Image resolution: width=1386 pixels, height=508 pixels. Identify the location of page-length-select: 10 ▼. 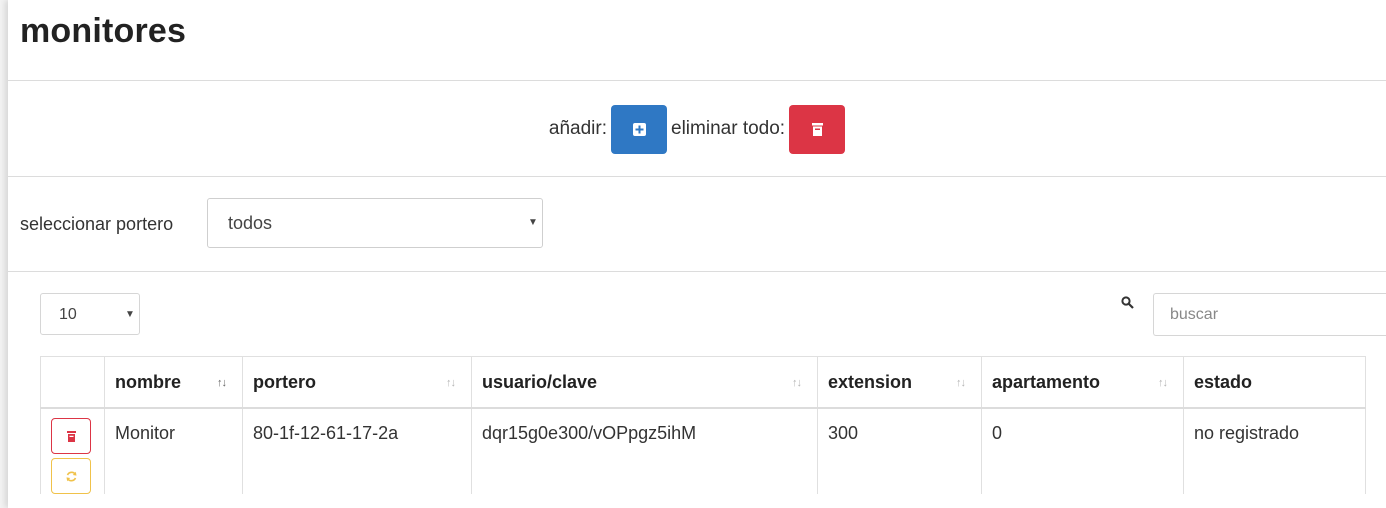
(90, 314).